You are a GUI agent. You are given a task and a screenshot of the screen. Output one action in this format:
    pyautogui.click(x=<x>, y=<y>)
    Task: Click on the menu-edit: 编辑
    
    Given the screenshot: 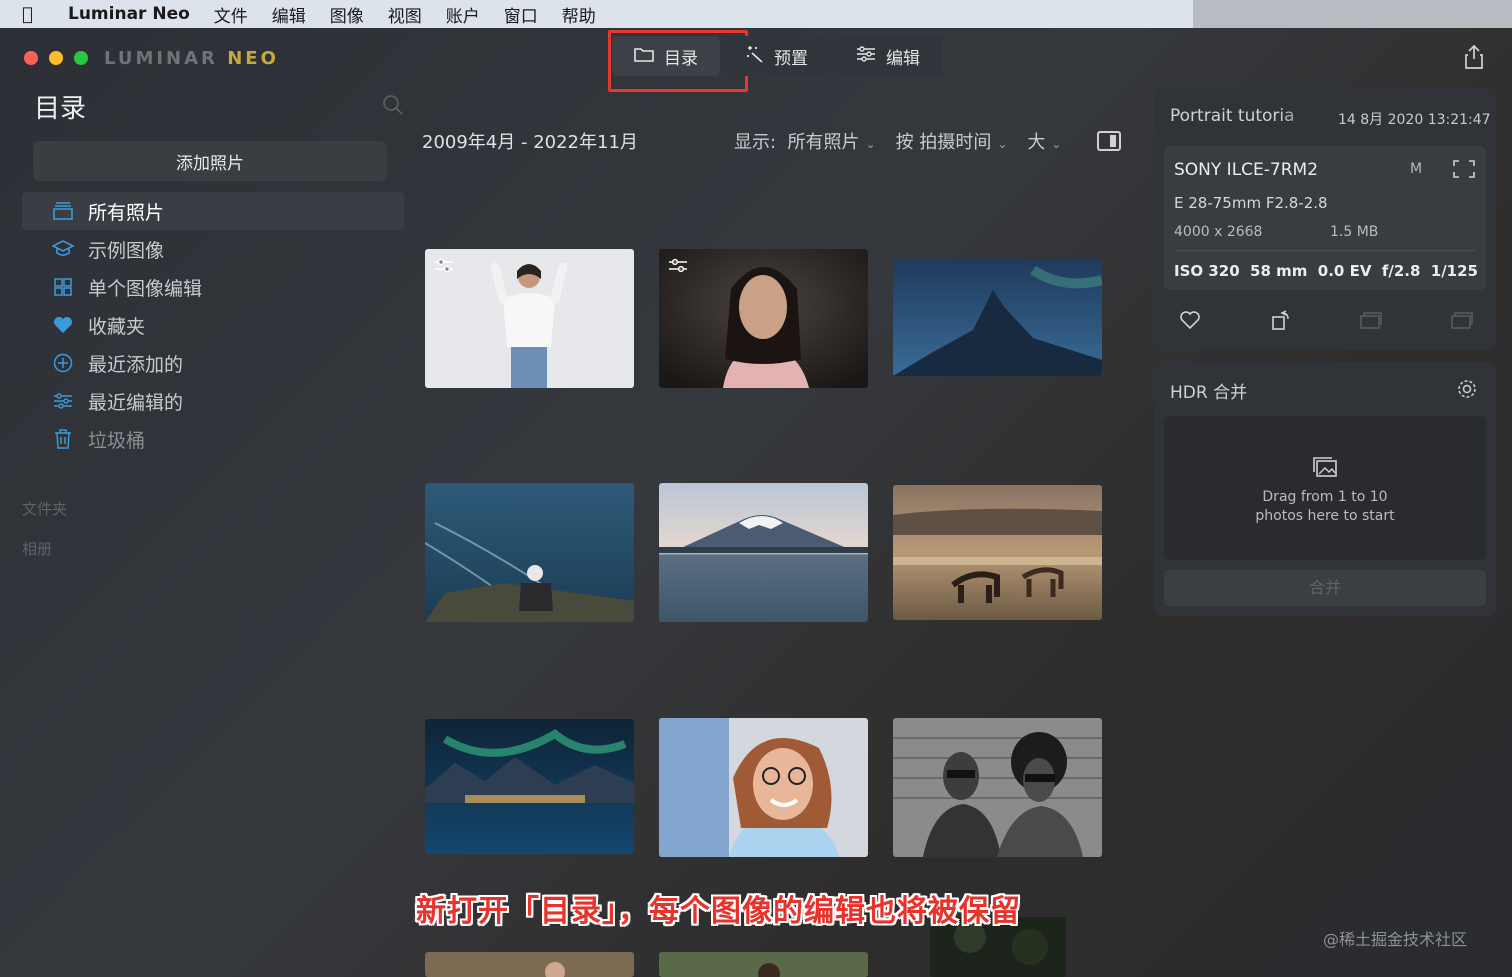 What is the action you would take?
    pyautogui.click(x=289, y=14)
    